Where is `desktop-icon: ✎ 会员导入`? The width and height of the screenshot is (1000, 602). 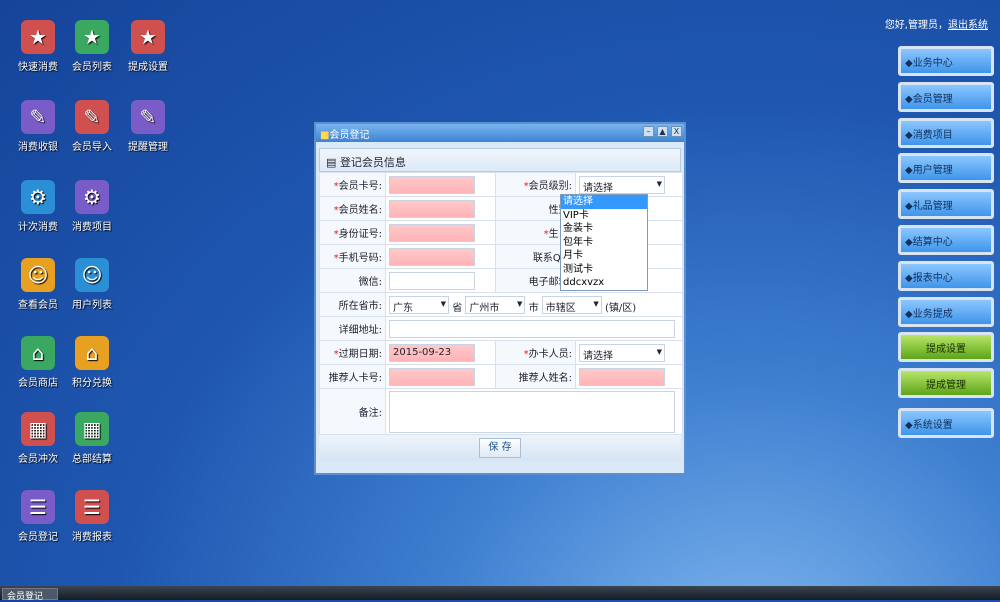
desktop-icon: ✎ 会员导入 is located at coordinates (92, 126).